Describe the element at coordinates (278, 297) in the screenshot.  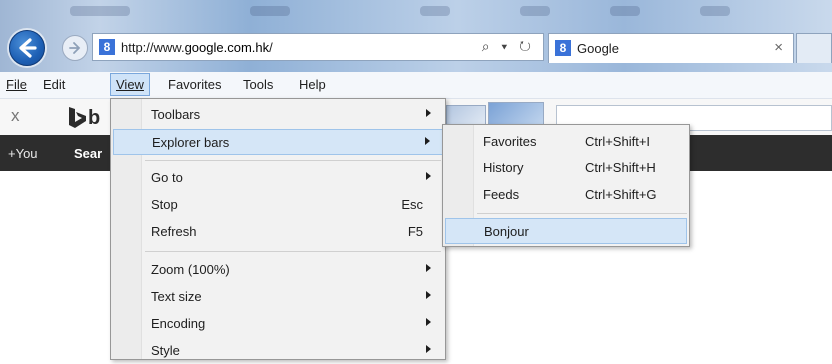
I see `menu-item-text-size: Text size` at that location.